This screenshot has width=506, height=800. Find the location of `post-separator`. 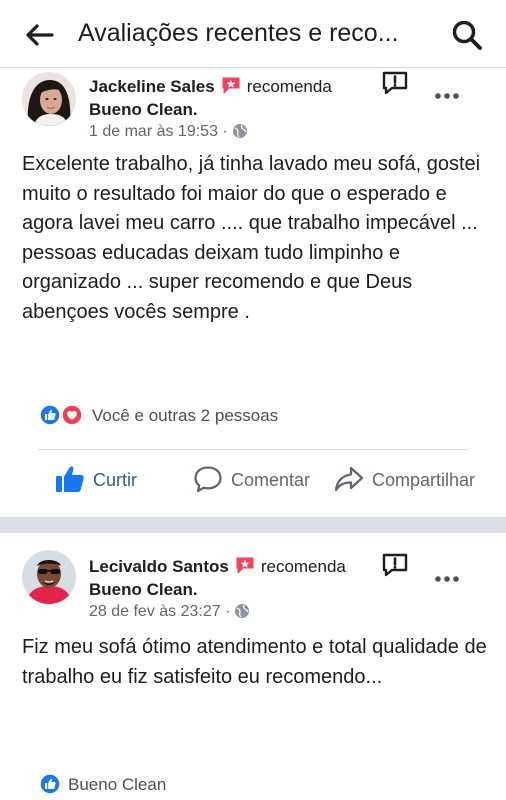

post-separator is located at coordinates (253, 525).